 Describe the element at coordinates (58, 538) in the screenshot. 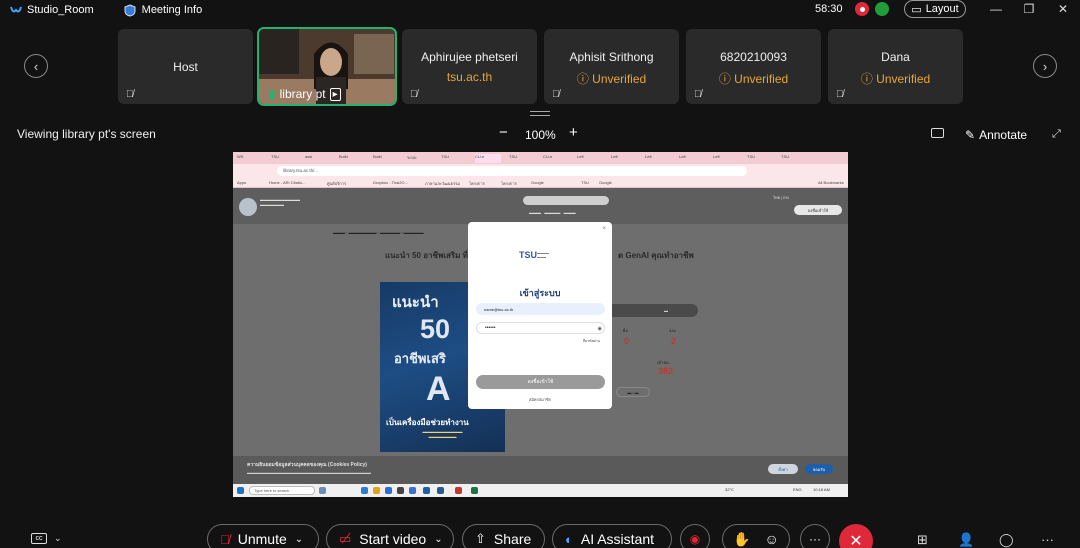

I see `chevron-down-icon: ⌄` at that location.